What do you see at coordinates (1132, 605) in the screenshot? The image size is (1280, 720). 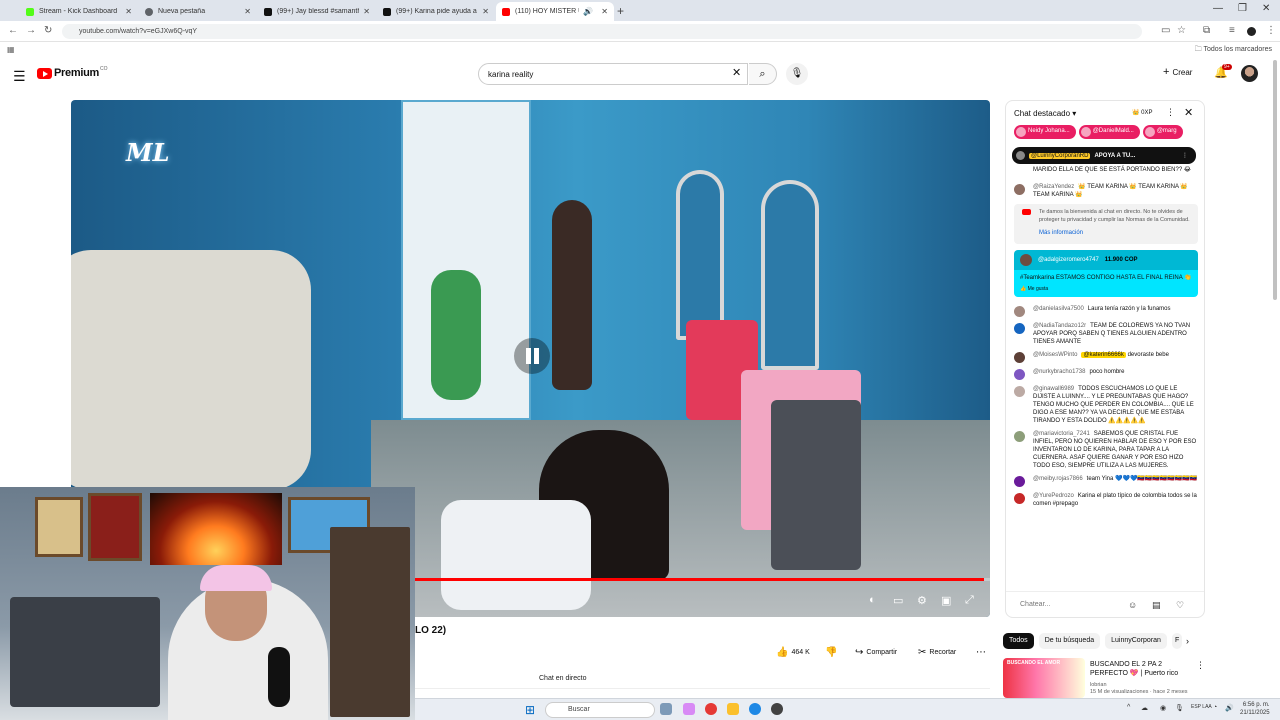 I see `emoji-icon: ☺` at bounding box center [1132, 605].